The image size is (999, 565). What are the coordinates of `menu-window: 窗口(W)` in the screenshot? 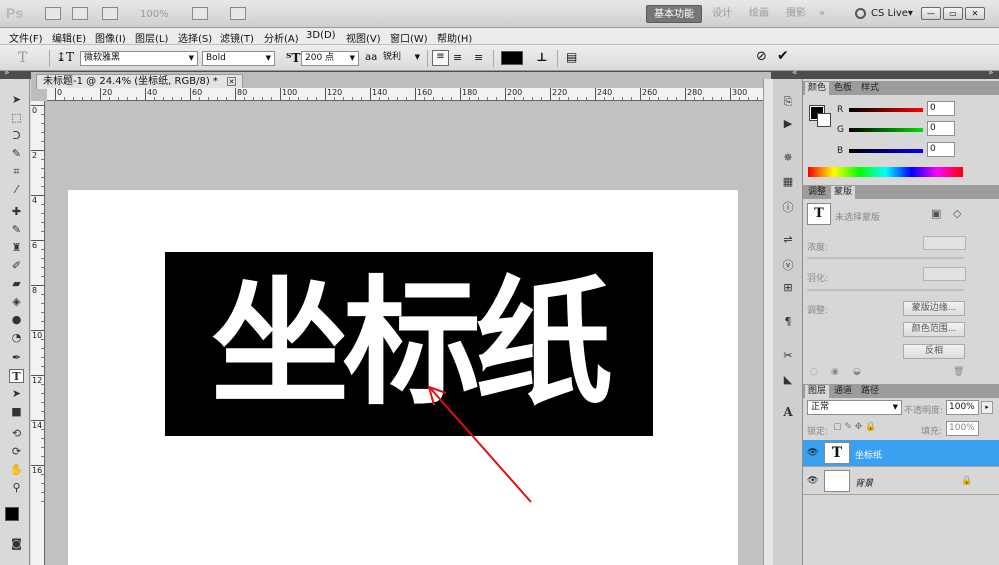 It's located at (409, 37).